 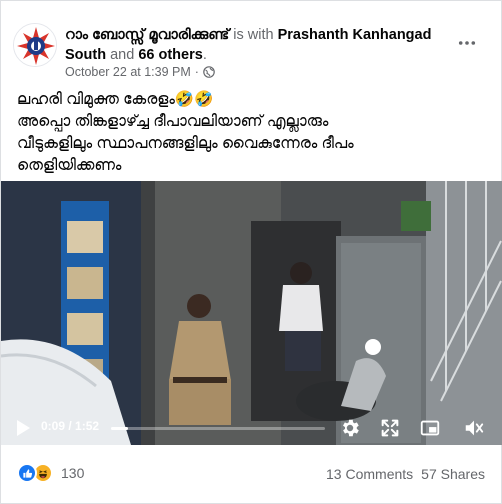 What do you see at coordinates (350, 428) in the screenshot?
I see `settings-icon` at bounding box center [350, 428].